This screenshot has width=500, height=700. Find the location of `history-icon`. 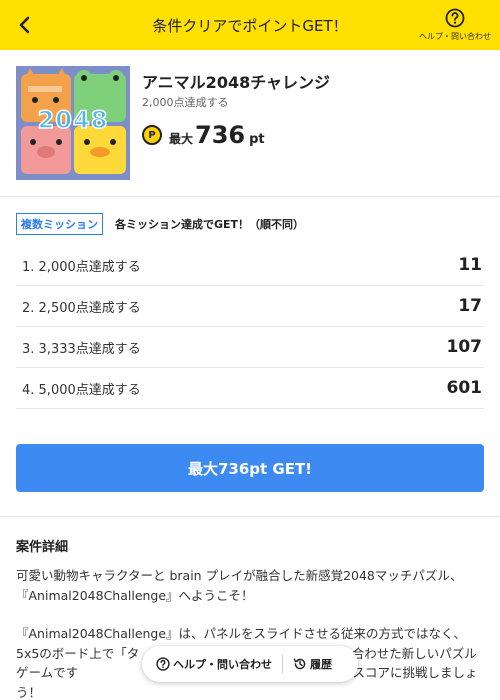

history-icon is located at coordinates (299, 664).